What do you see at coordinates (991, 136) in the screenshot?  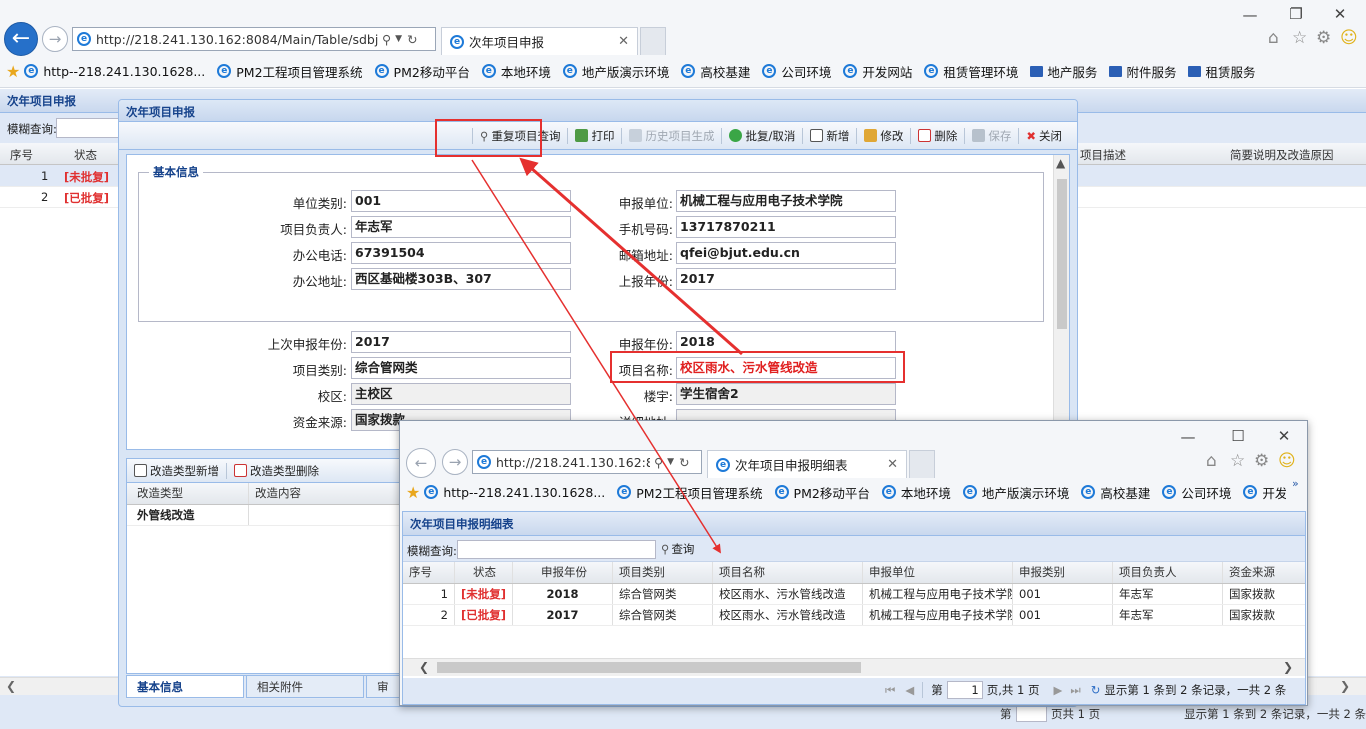 I see `save-button: 保存` at bounding box center [991, 136].